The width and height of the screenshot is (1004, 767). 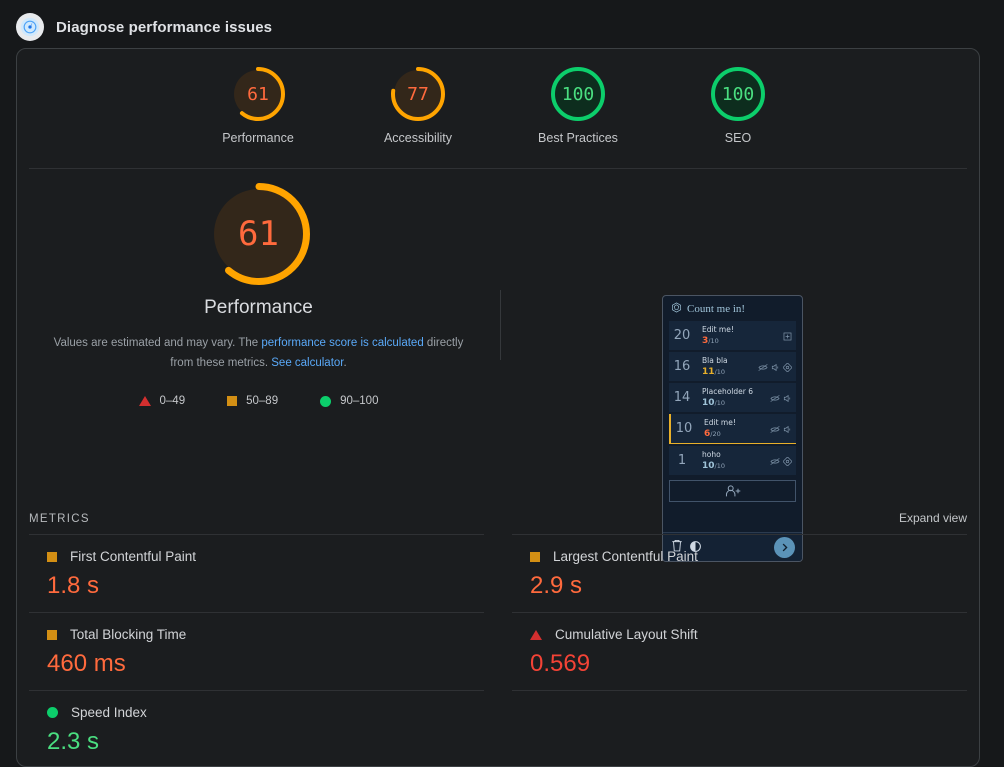 I want to click on performance-gauge-label: Performance, so click(x=258, y=307).